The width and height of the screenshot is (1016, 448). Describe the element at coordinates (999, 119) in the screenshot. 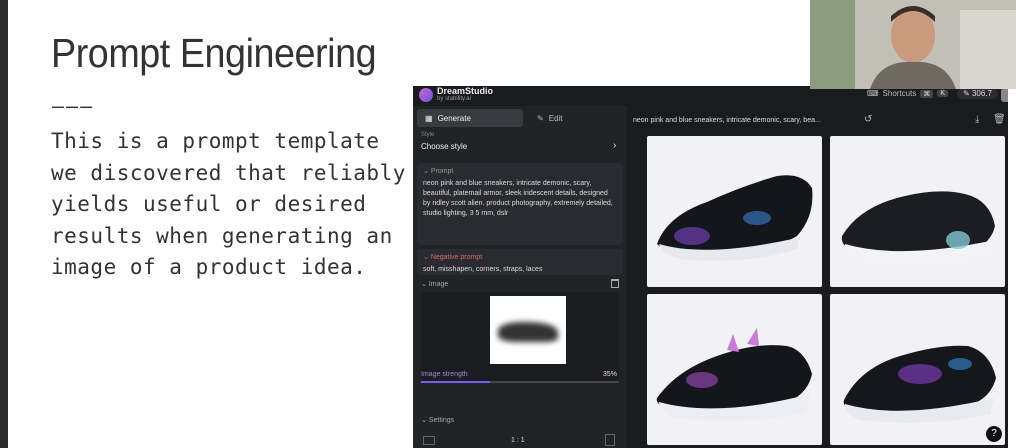

I see `delete-icon: 🗑` at that location.